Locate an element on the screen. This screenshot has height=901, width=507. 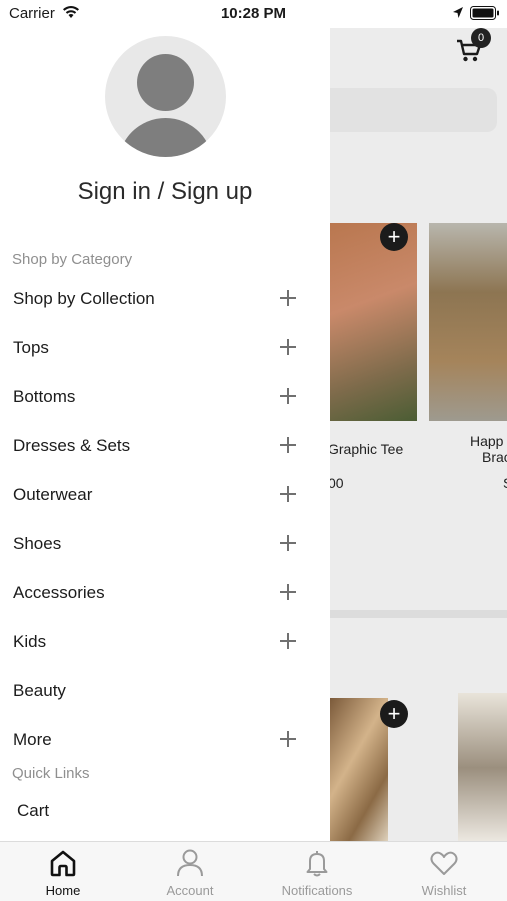
tab-home: Home is located at coordinates (63, 871).